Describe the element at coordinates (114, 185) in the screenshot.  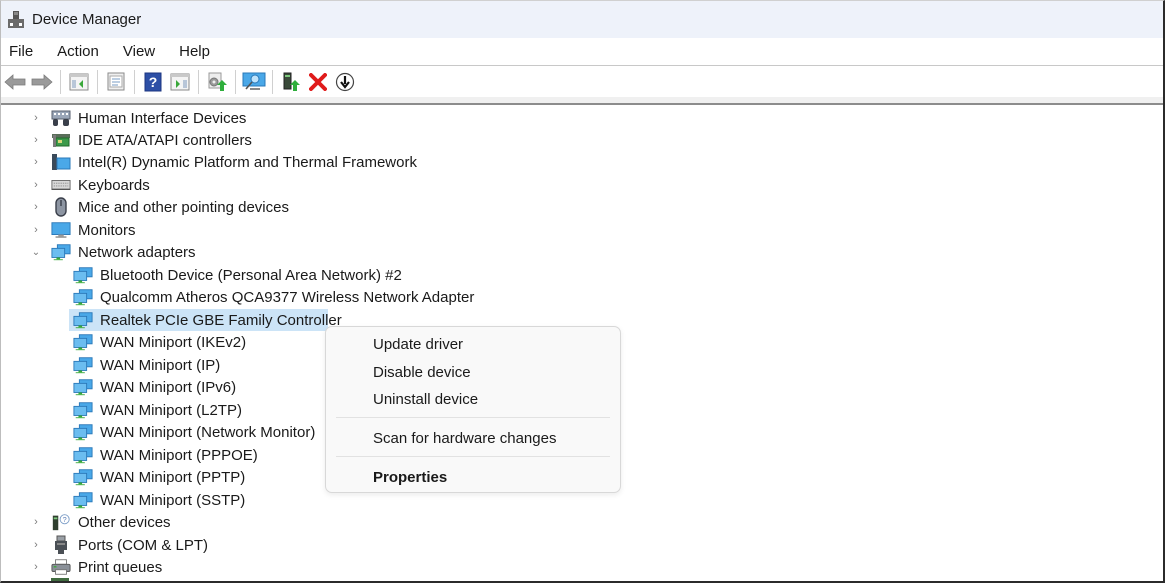
I see `tree-item-label: Keyboards` at that location.